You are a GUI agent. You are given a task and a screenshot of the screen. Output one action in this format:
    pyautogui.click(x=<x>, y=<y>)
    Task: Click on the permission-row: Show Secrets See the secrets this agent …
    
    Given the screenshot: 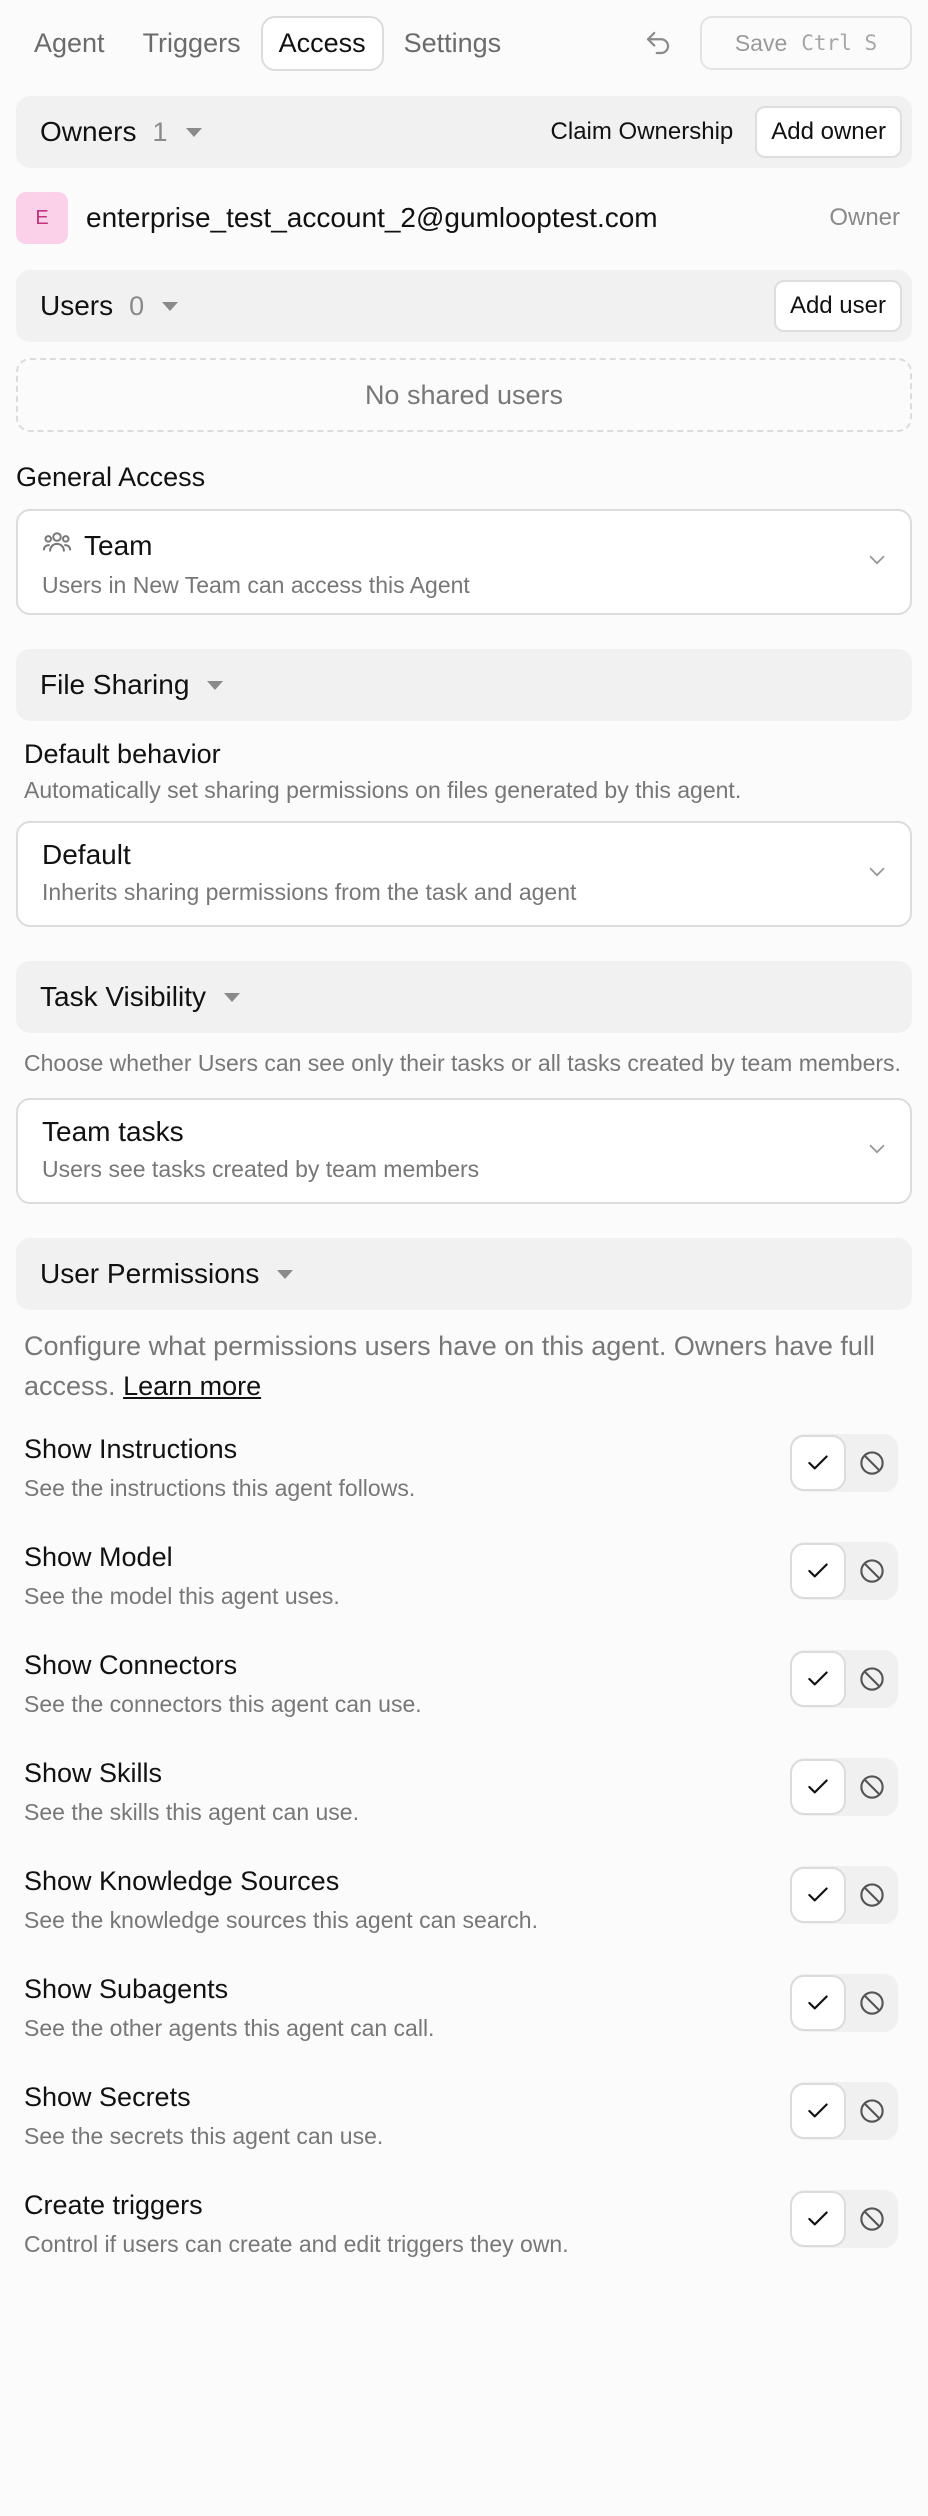 What is the action you would take?
    pyautogui.click(x=464, y=2136)
    